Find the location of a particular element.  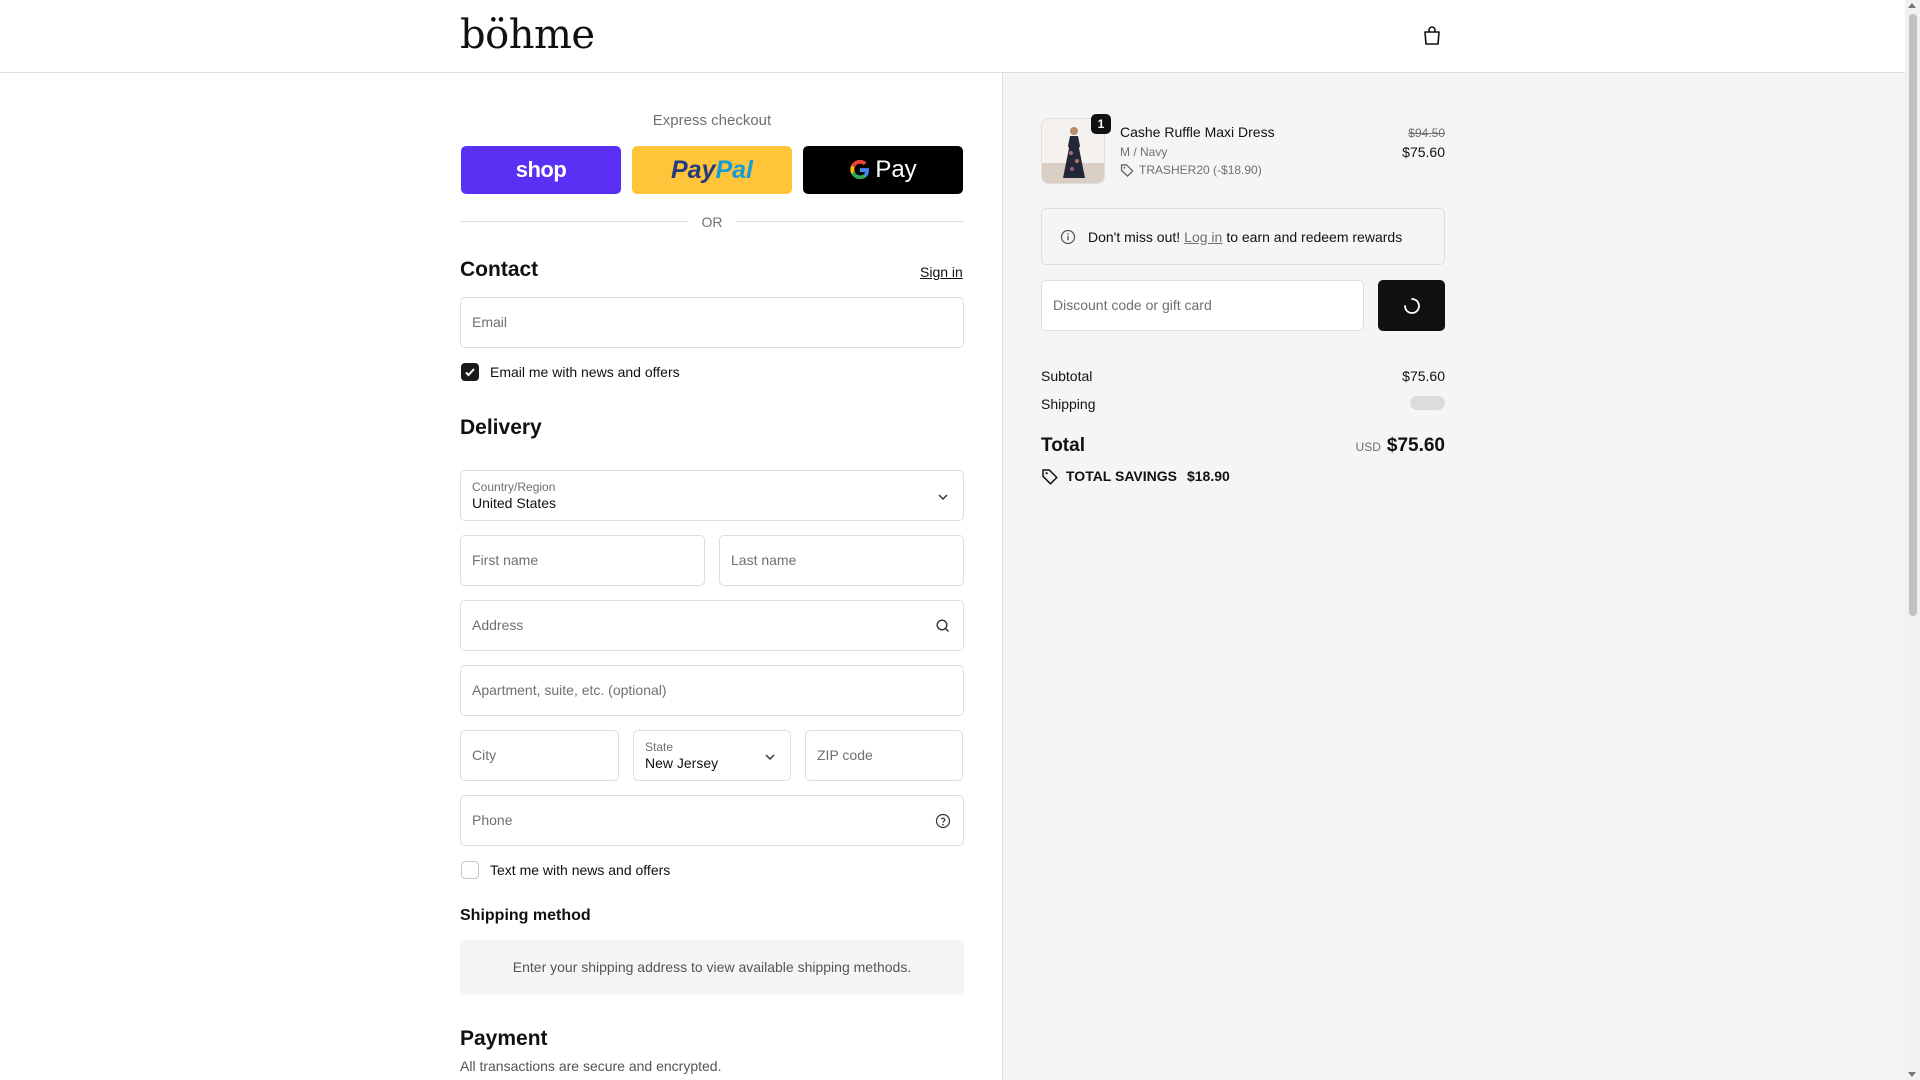

country-value: United States is located at coordinates (514, 503).